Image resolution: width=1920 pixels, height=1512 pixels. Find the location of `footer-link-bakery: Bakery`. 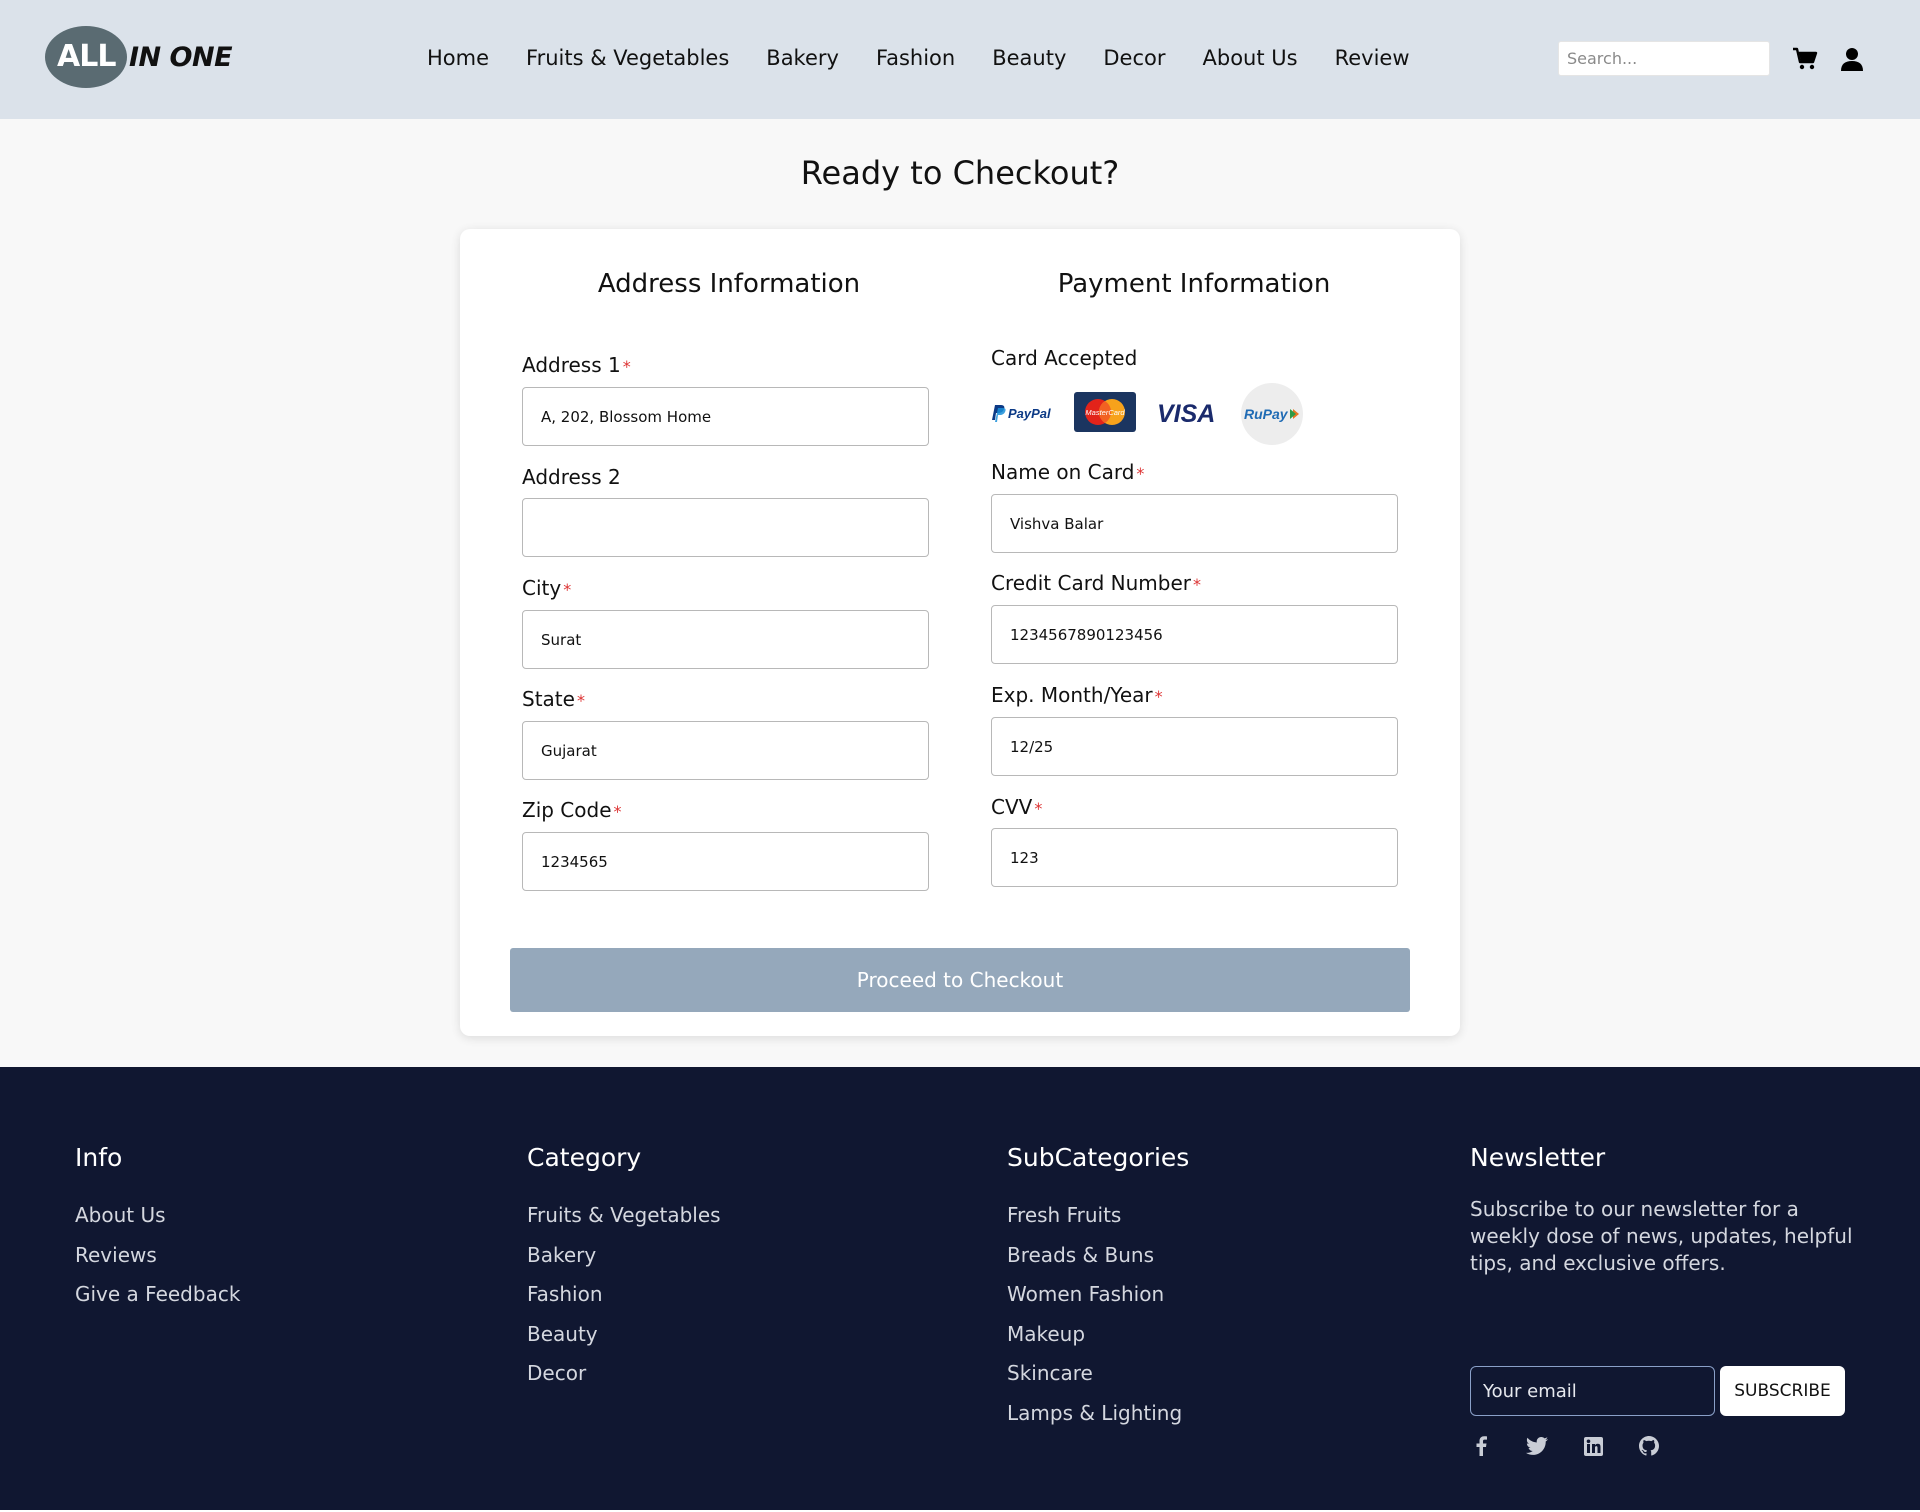

footer-link-bakery: Bakery is located at coordinates (624, 1256).